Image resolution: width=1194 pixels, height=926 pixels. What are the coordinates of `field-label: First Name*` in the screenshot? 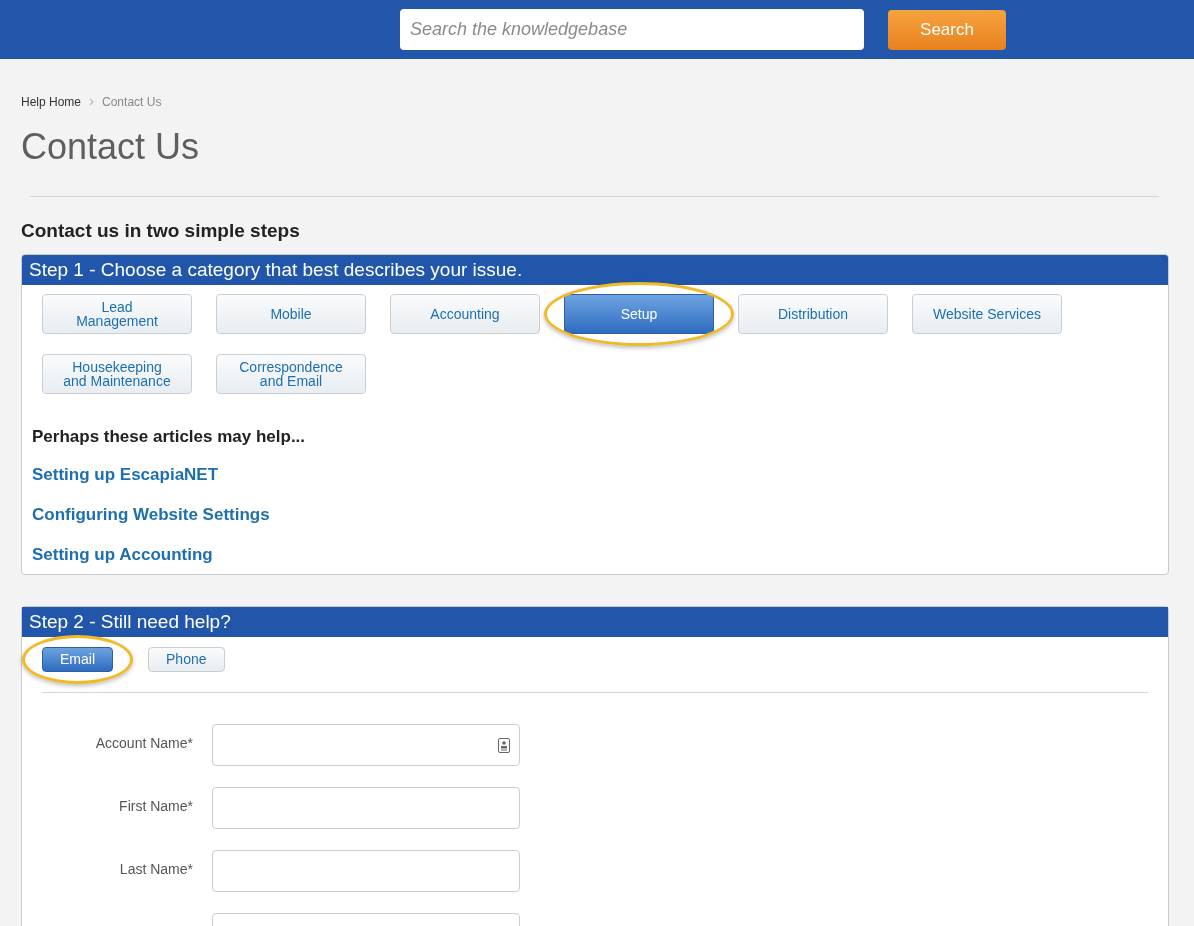 It's located at (156, 805).